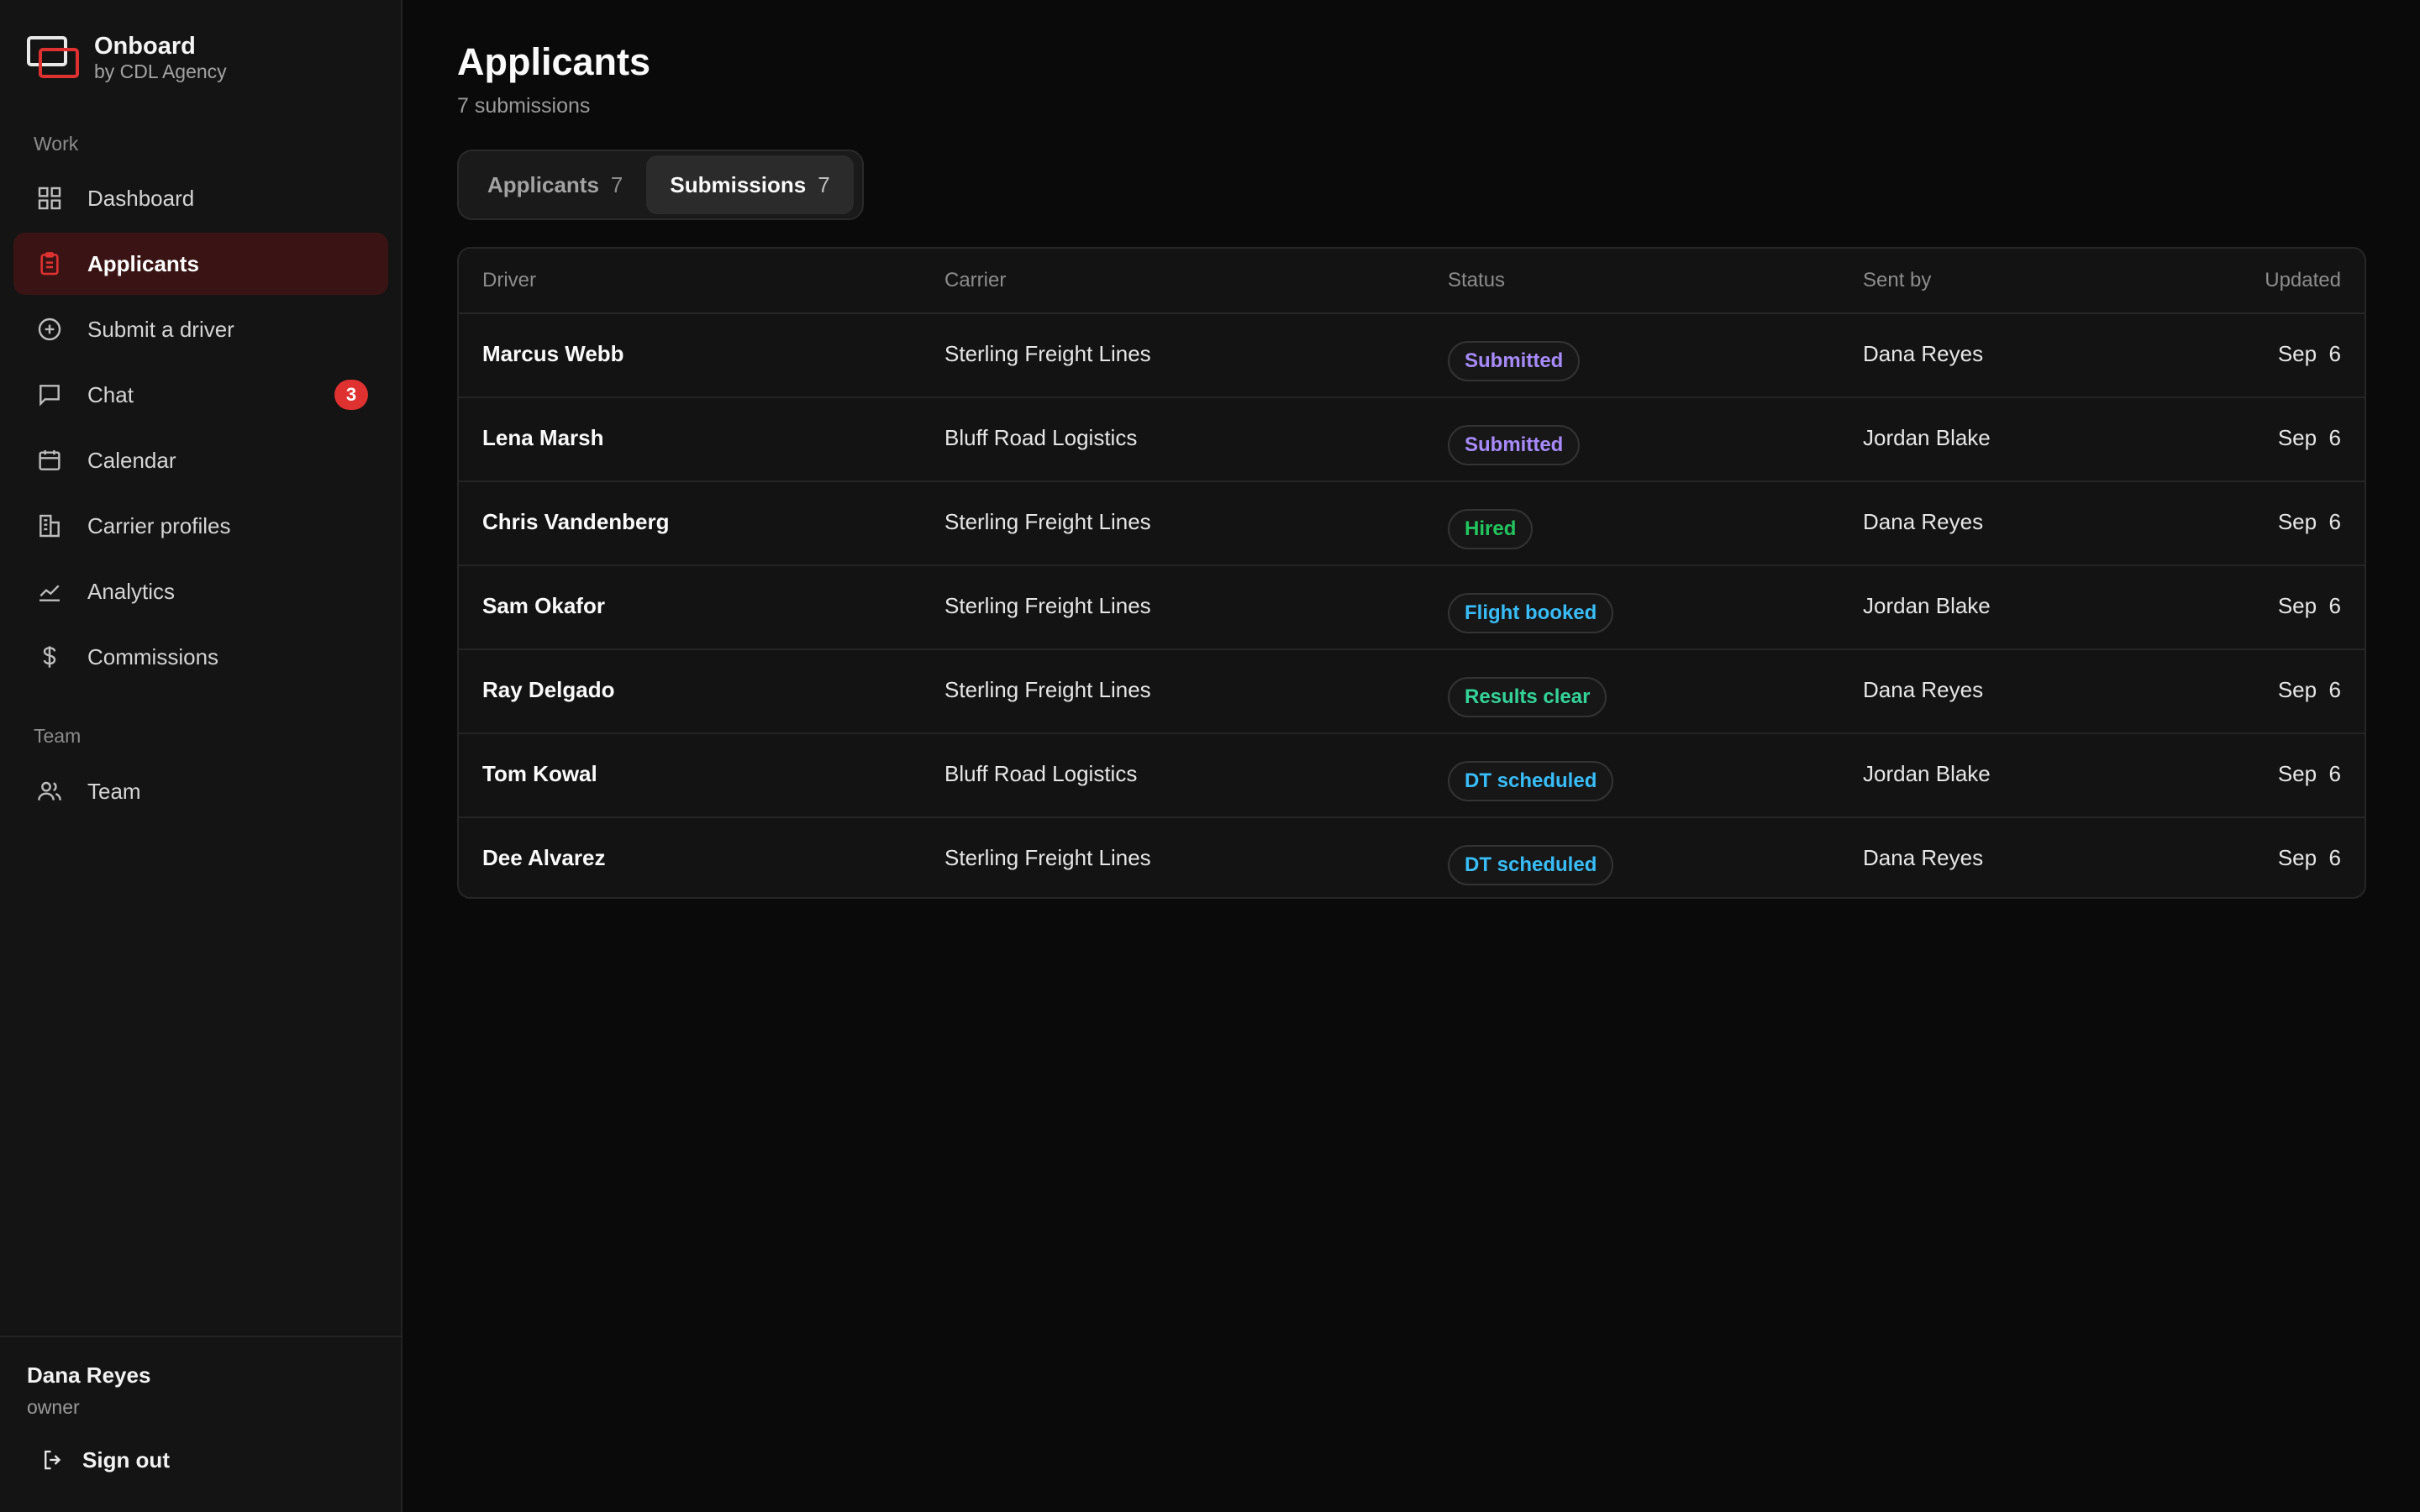 This screenshot has height=1512, width=2420. What do you see at coordinates (50, 791) in the screenshot?
I see `users-icon` at bounding box center [50, 791].